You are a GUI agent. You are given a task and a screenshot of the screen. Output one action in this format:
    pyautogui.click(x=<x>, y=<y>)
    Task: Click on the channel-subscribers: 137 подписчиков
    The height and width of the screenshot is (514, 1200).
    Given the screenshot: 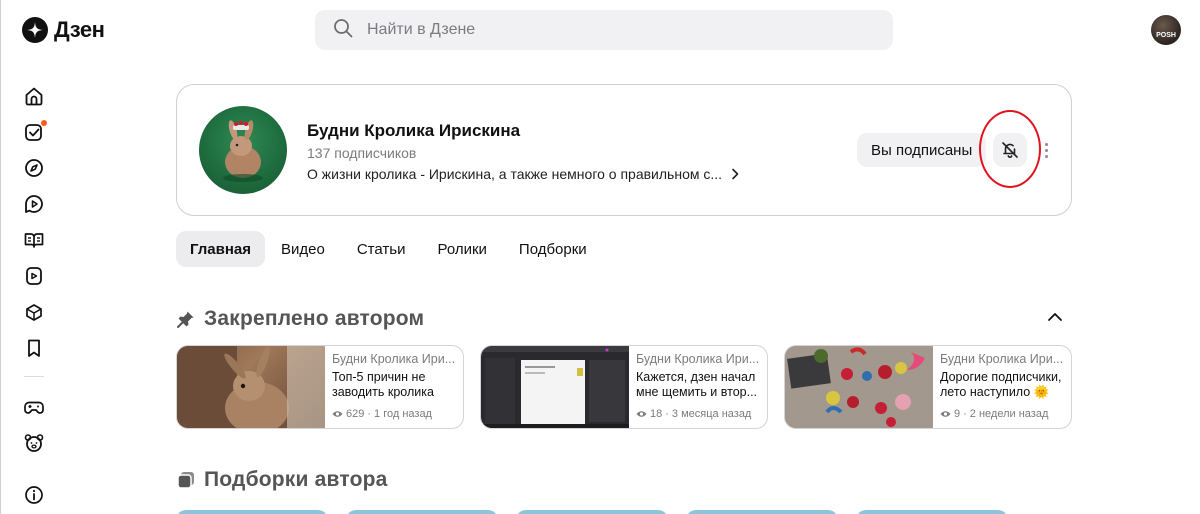 What is the action you would take?
    pyautogui.click(x=362, y=153)
    